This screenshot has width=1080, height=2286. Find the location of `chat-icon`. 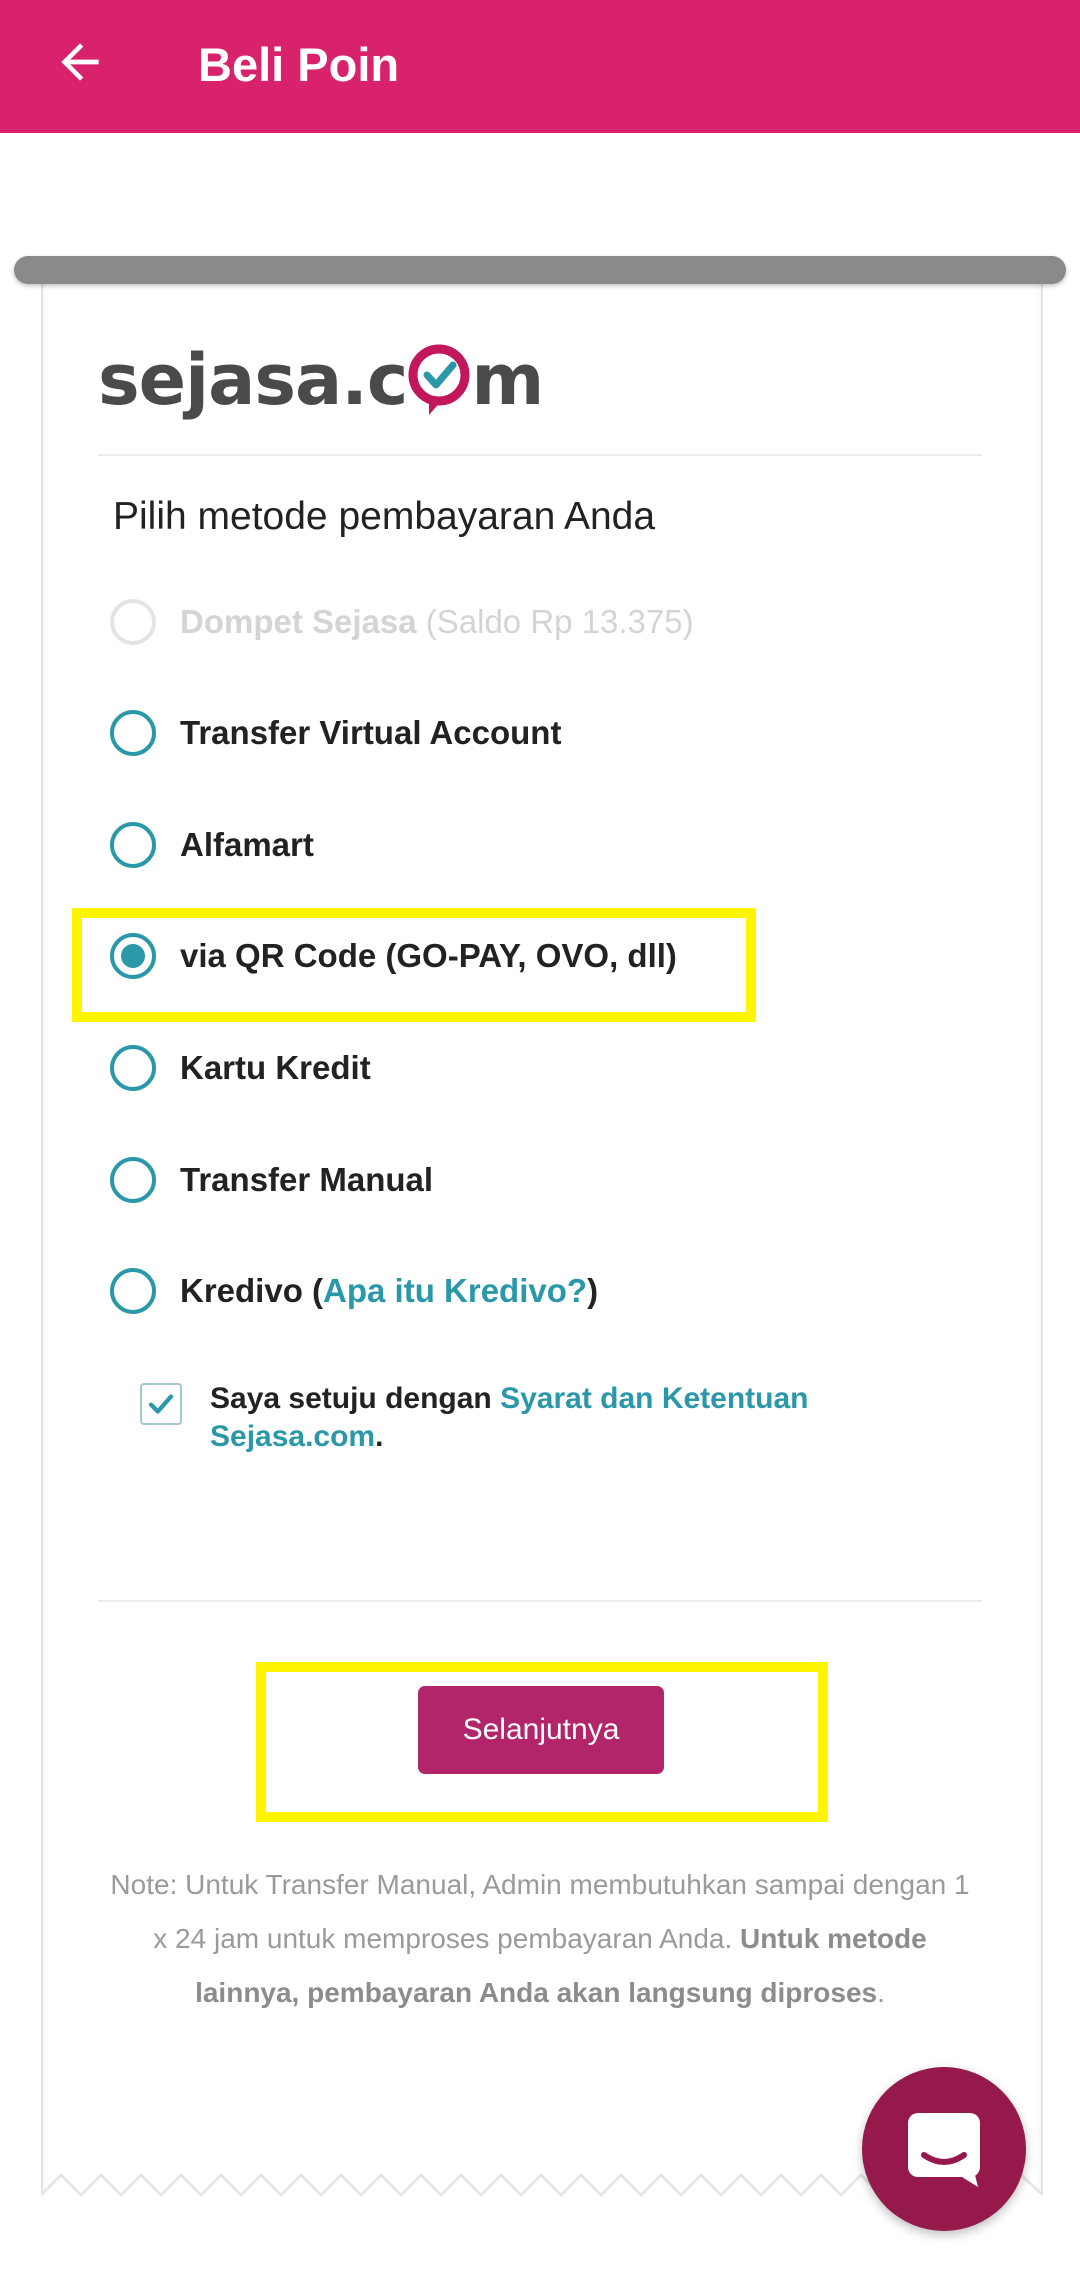

chat-icon is located at coordinates (944, 2150).